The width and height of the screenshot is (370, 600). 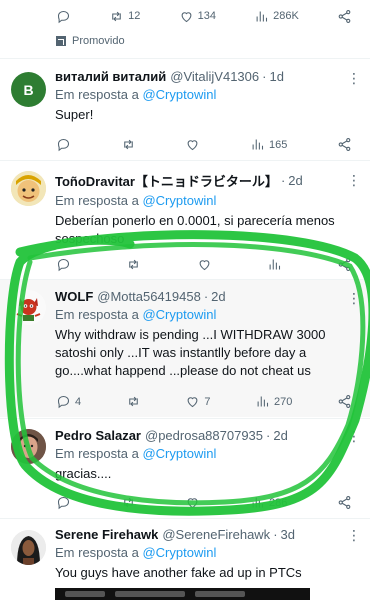 I want to click on author-name: WOLF, so click(x=74, y=296).